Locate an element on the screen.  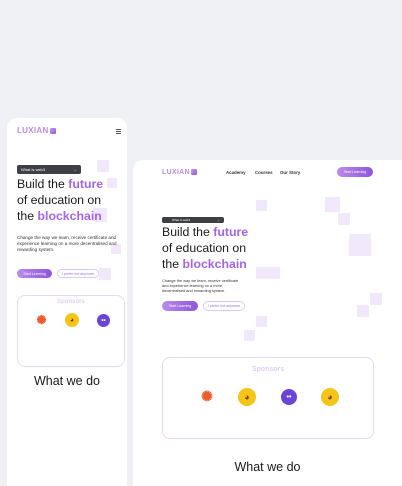
sponsors-card: Sponsors ✺ ◕ •• is located at coordinates (71, 331).